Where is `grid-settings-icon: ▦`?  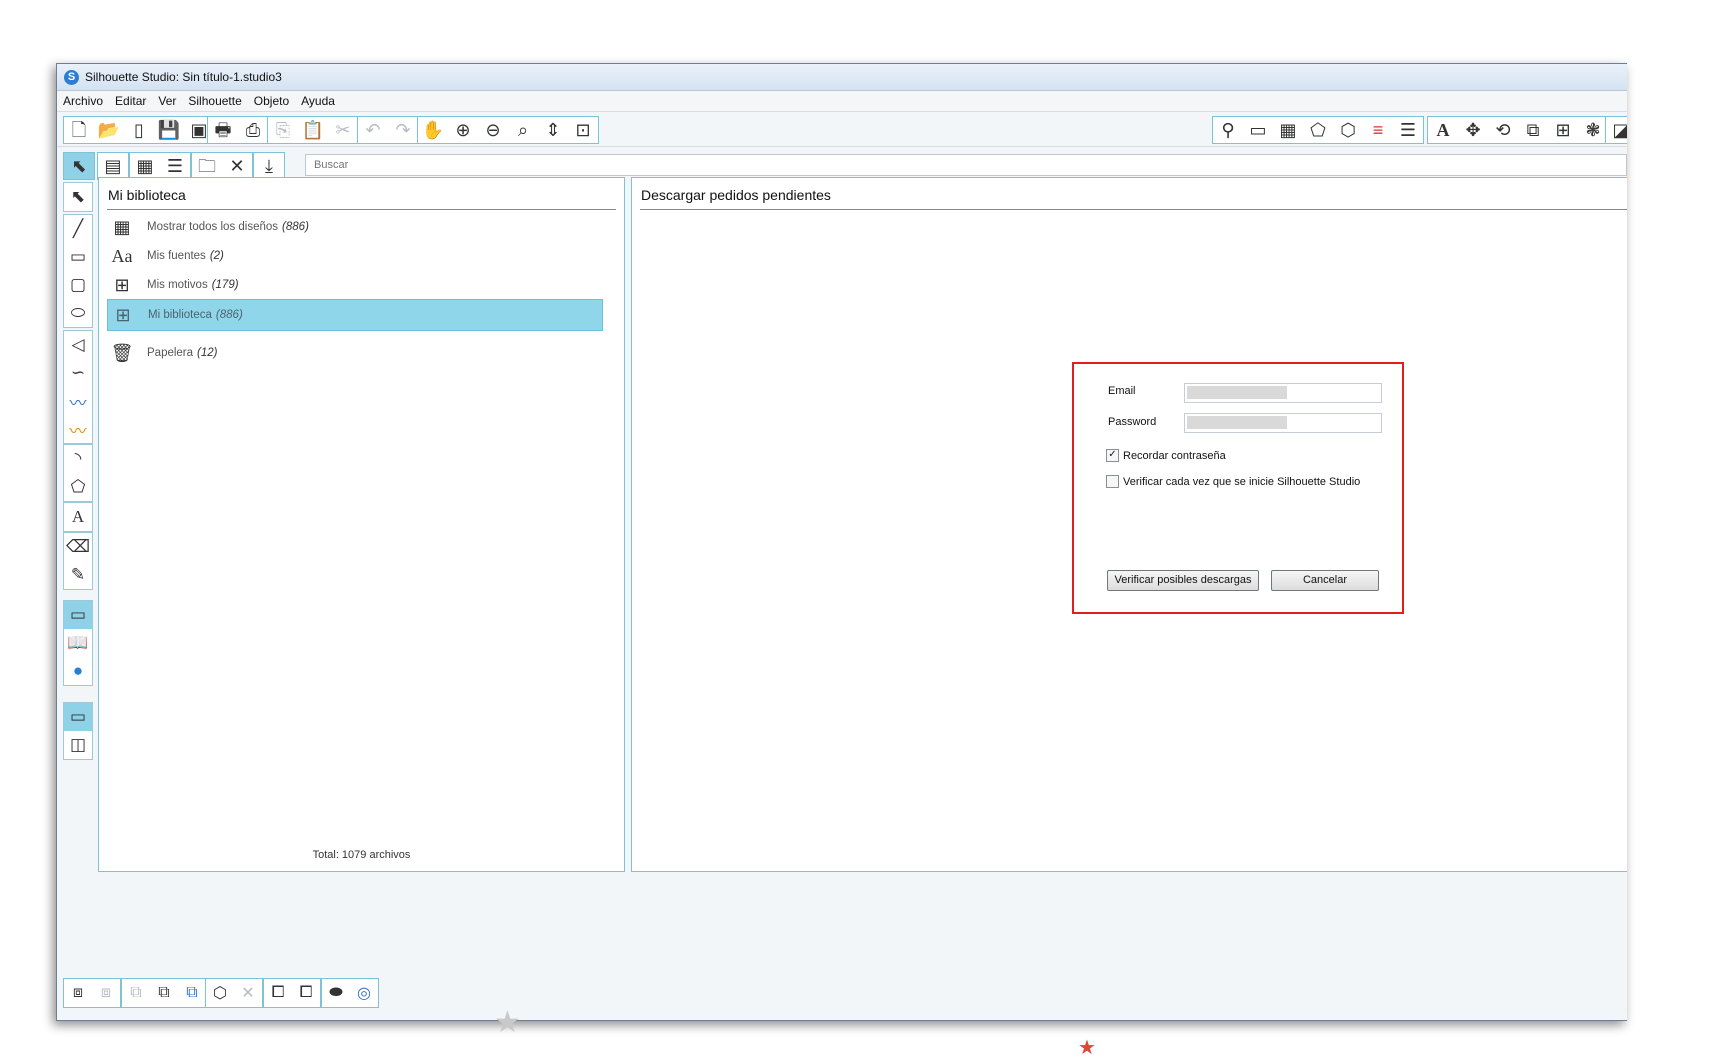 grid-settings-icon: ▦ is located at coordinates (1288, 130).